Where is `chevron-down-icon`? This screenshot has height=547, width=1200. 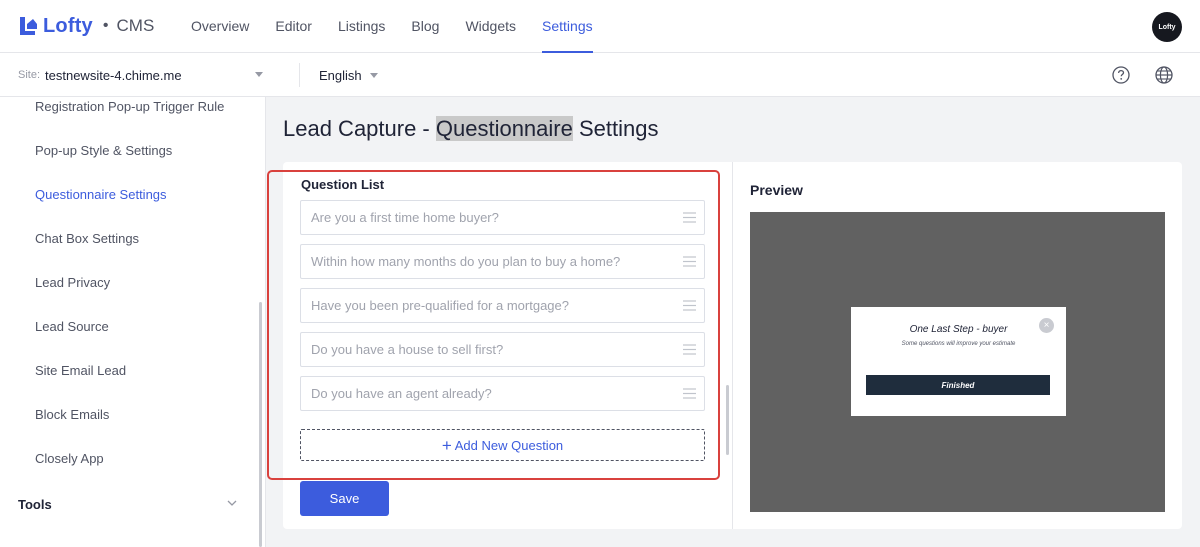 chevron-down-icon is located at coordinates (232, 503).